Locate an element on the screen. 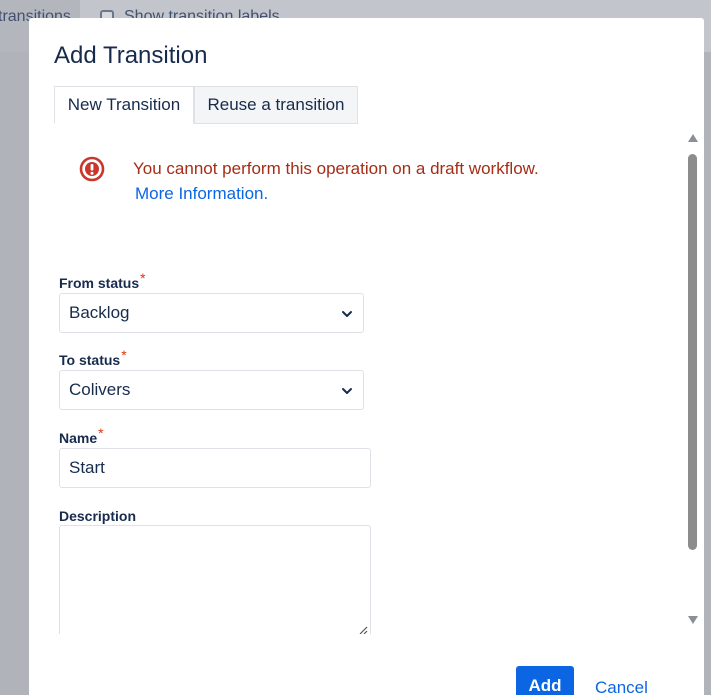  dialog-tabs: New Transition Reuse a transition is located at coordinates (209, 105).